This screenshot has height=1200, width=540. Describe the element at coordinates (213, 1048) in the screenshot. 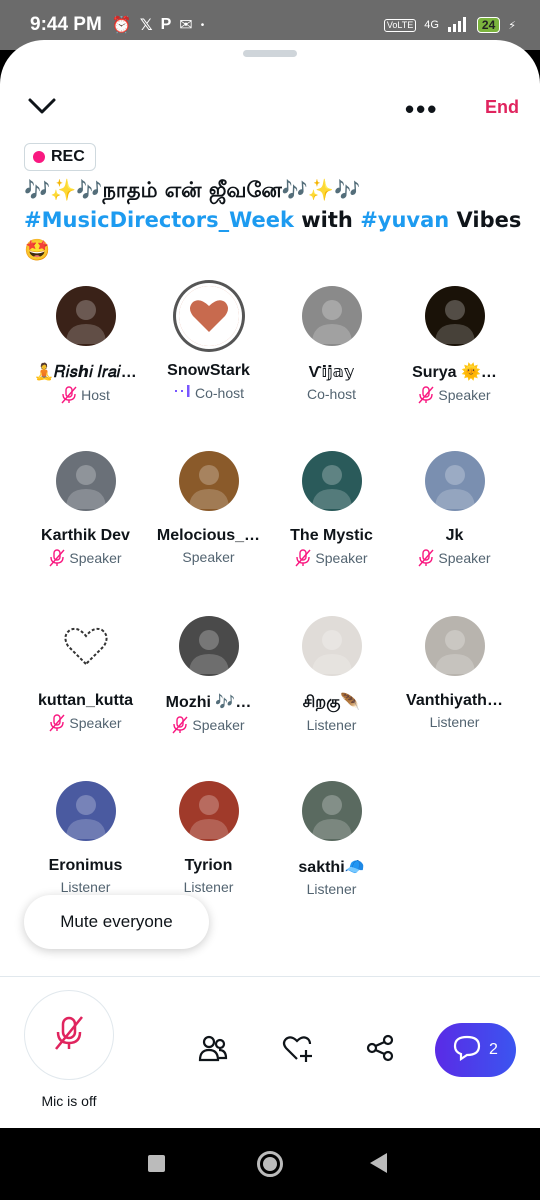

I see `people-icon` at that location.